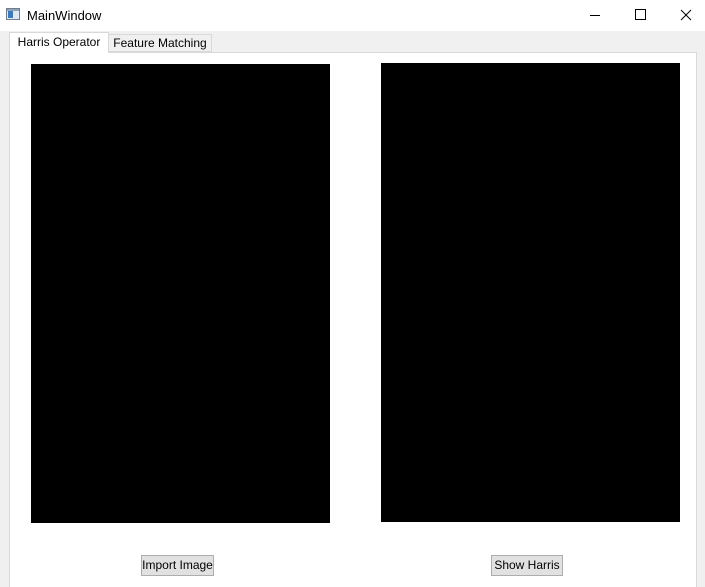 Image resolution: width=705 pixels, height=587 pixels. Describe the element at coordinates (13, 14) in the screenshot. I see `app-window-icon` at that location.